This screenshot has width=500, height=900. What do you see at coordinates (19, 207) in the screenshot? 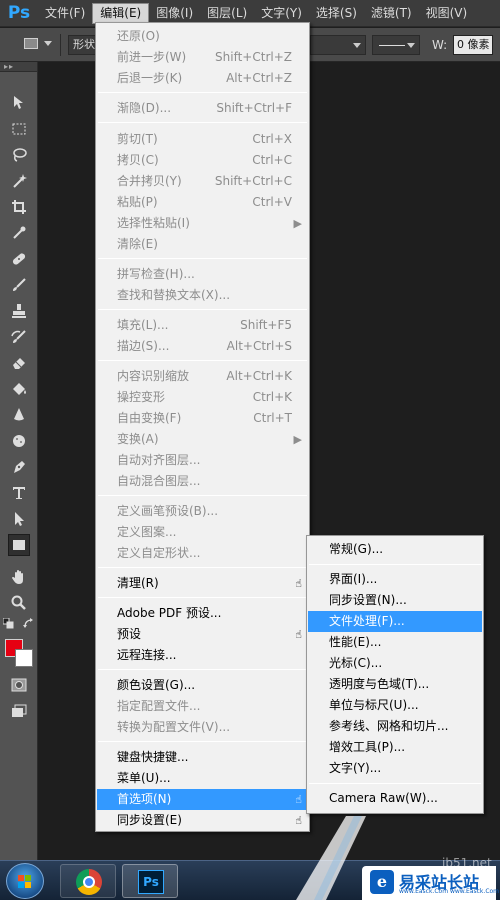
I see `crop-tool-icon` at bounding box center [19, 207].